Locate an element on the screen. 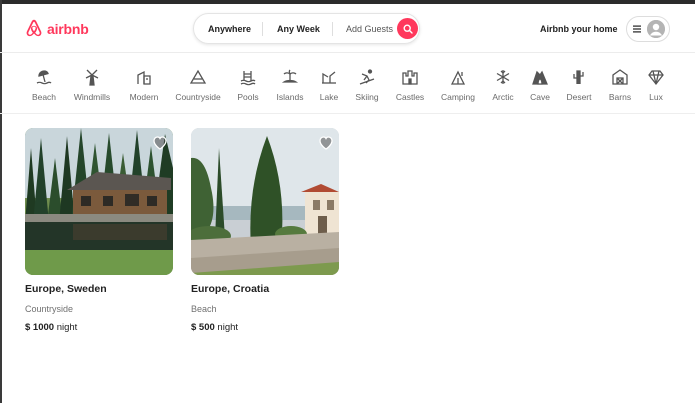 The width and height of the screenshot is (695, 403). listing-image-croatia is located at coordinates (265, 201).